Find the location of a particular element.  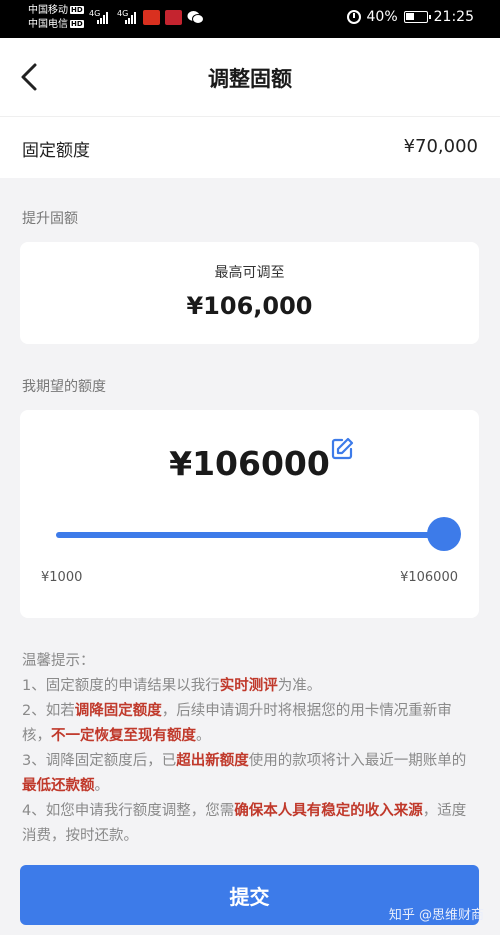

tip-item-1: 1、固定额度的申请结果以我行实时测评为准。 is located at coordinates (247, 686).